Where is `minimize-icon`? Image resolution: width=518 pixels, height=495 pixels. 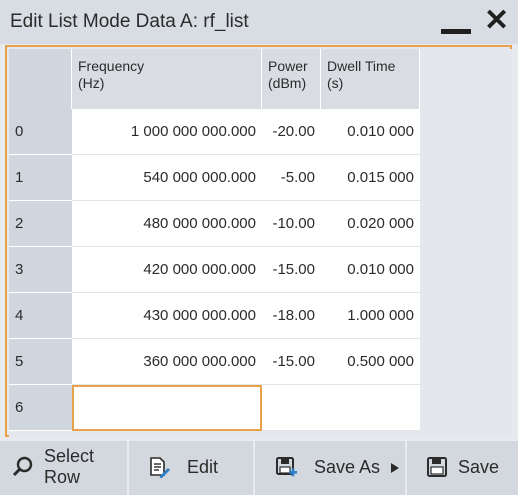 minimize-icon is located at coordinates (456, 25).